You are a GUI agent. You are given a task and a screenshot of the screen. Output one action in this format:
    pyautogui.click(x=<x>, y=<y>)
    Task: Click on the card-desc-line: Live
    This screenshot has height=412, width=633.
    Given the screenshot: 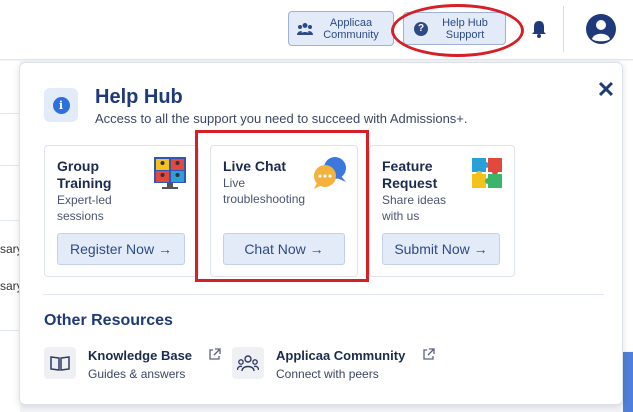 What is the action you would take?
    pyautogui.click(x=234, y=183)
    